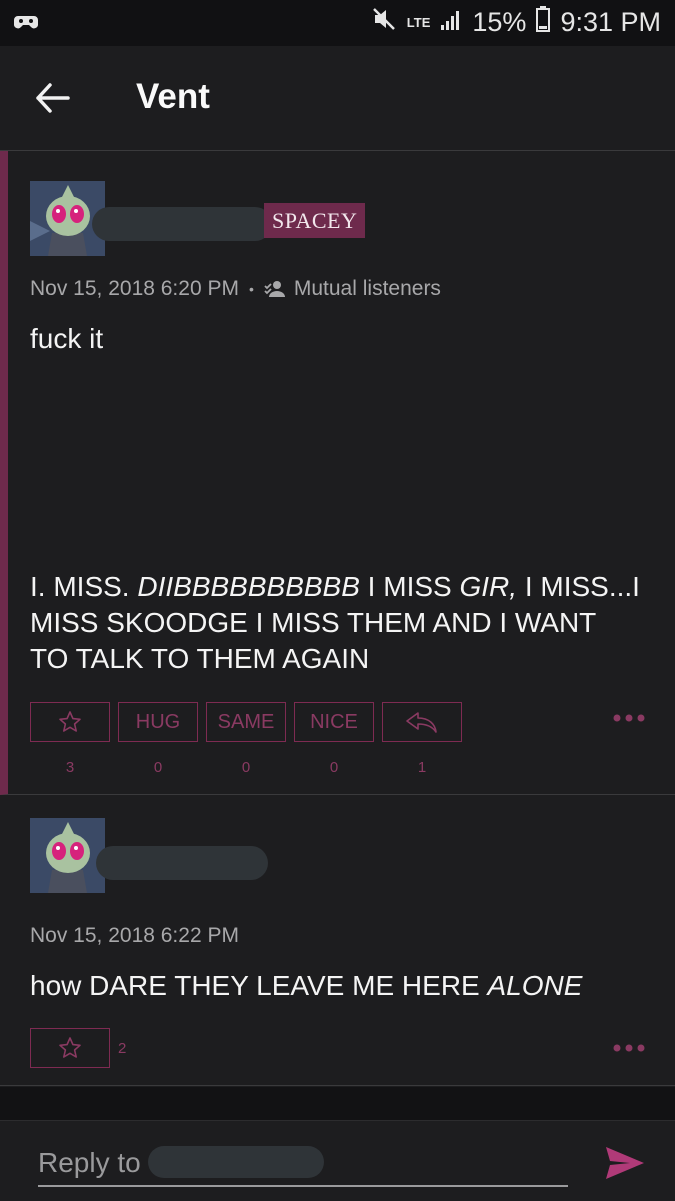 The height and width of the screenshot is (1201, 675). What do you see at coordinates (67, 855) in the screenshot?
I see `avatar` at bounding box center [67, 855].